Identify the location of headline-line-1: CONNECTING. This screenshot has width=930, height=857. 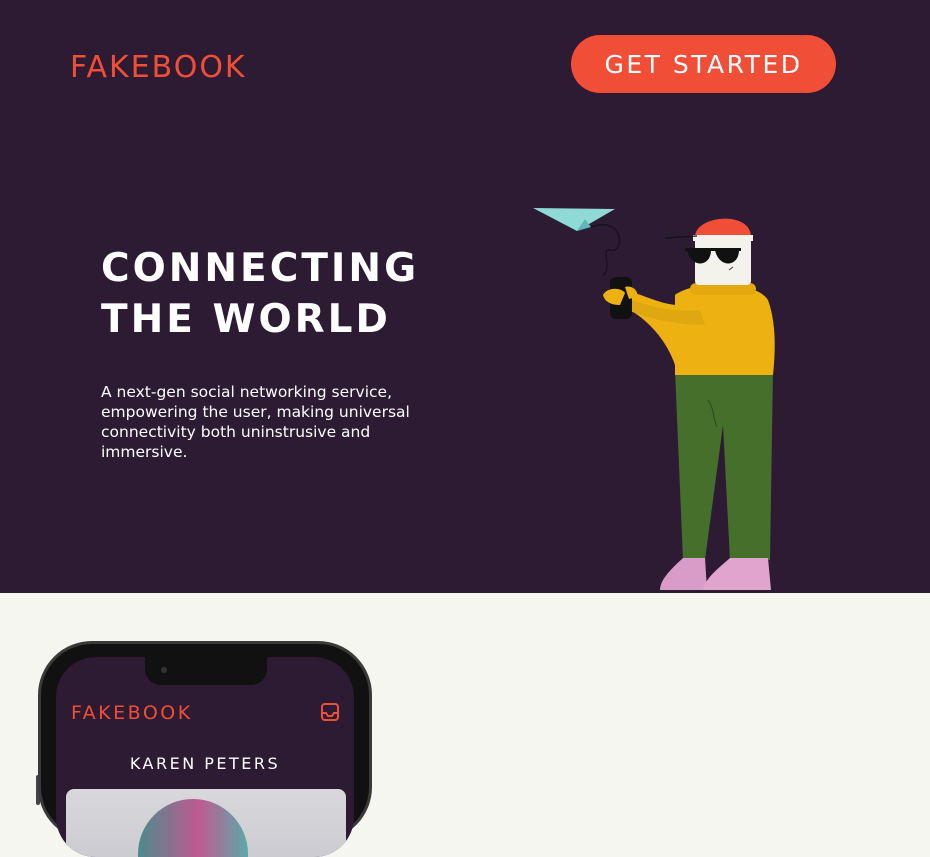
(260, 268).